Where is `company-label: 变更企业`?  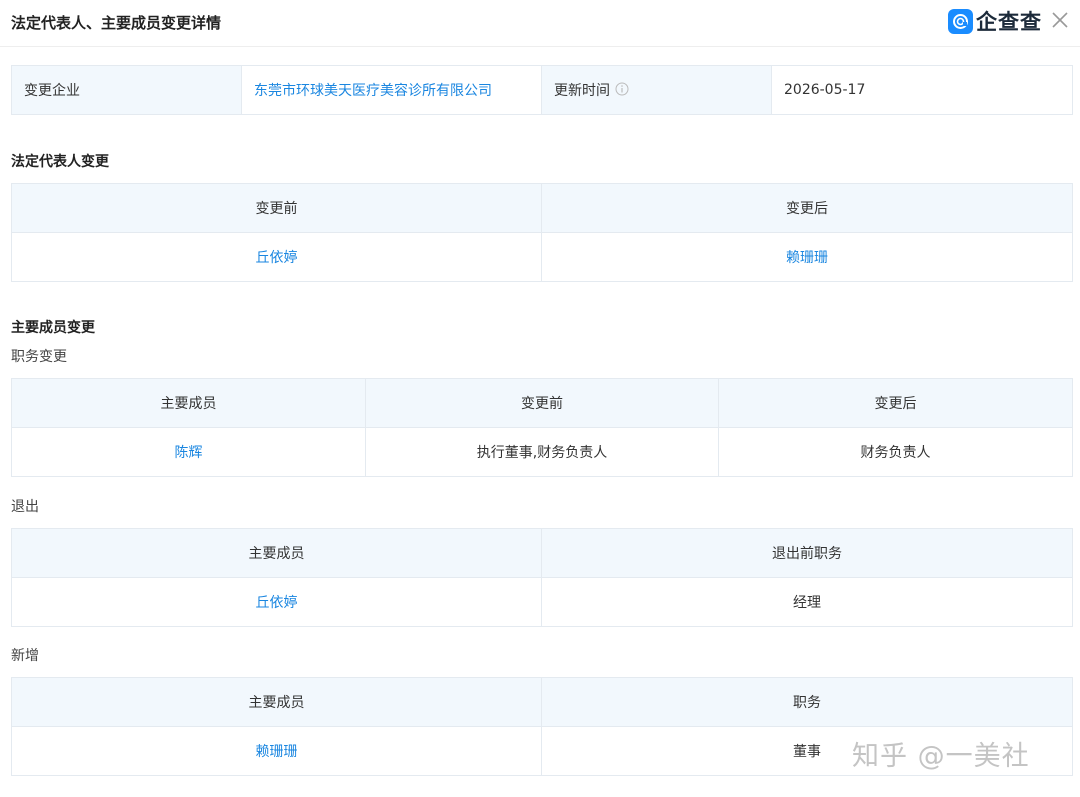
company-label: 变更企业 is located at coordinates (126, 90).